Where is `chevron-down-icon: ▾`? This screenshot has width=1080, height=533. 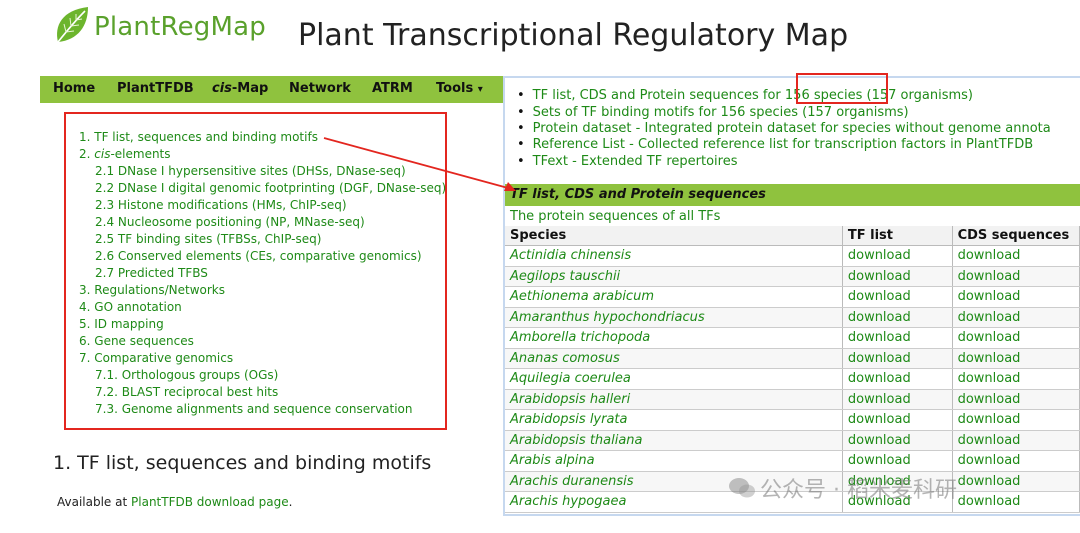
chevron-down-icon: ▾ is located at coordinates (480, 89).